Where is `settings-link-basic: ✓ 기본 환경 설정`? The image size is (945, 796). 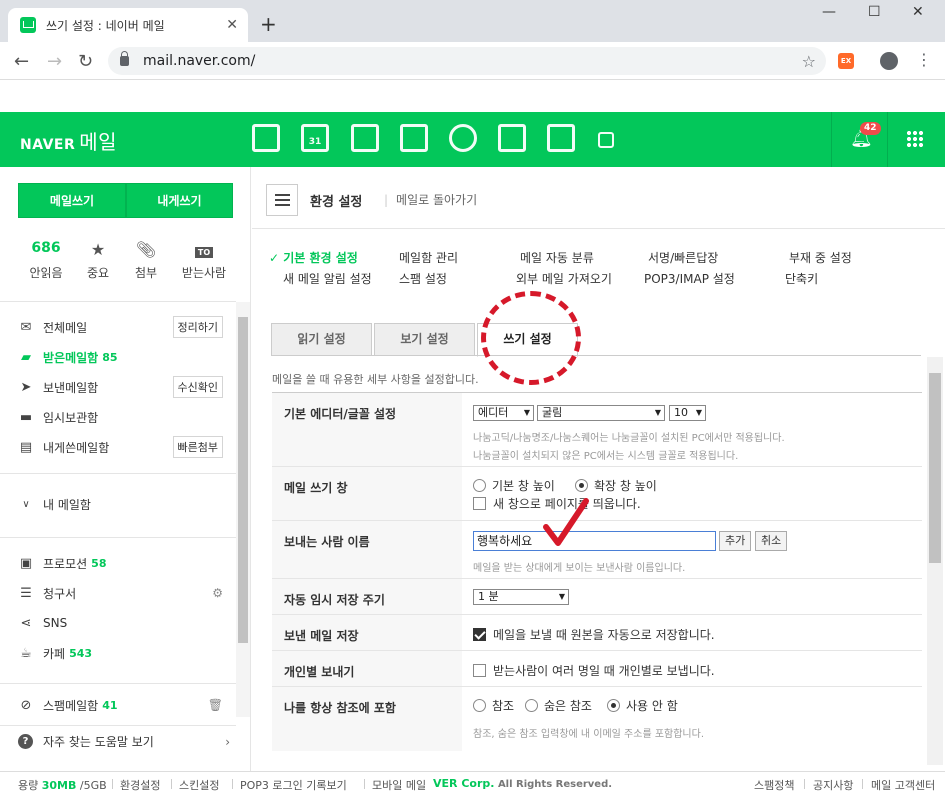
settings-link-basic: ✓ 기본 환경 설정 is located at coordinates (313, 257).